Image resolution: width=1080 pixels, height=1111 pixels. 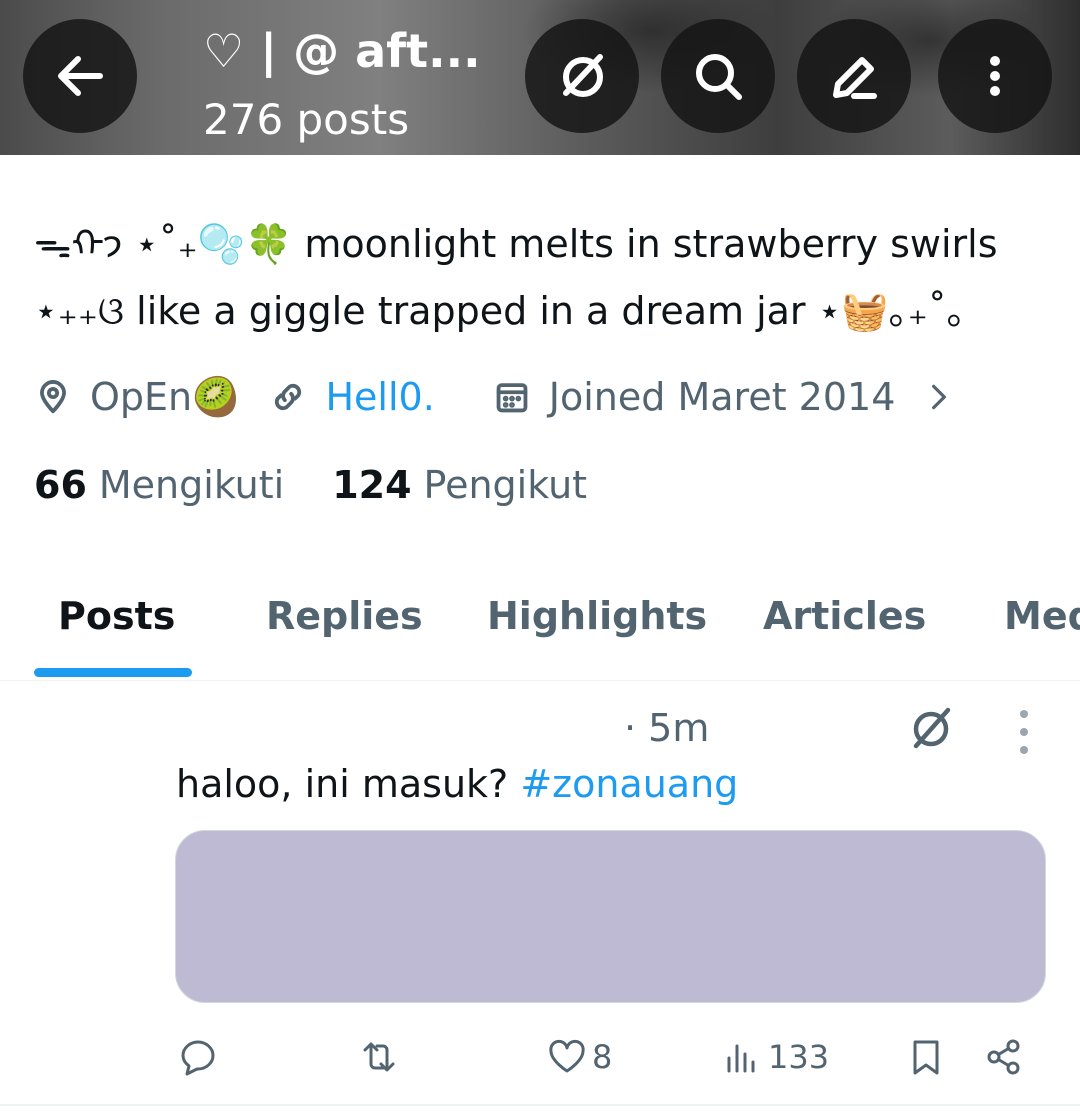 I want to click on followers-label: Pengikut, so click(x=505, y=485).